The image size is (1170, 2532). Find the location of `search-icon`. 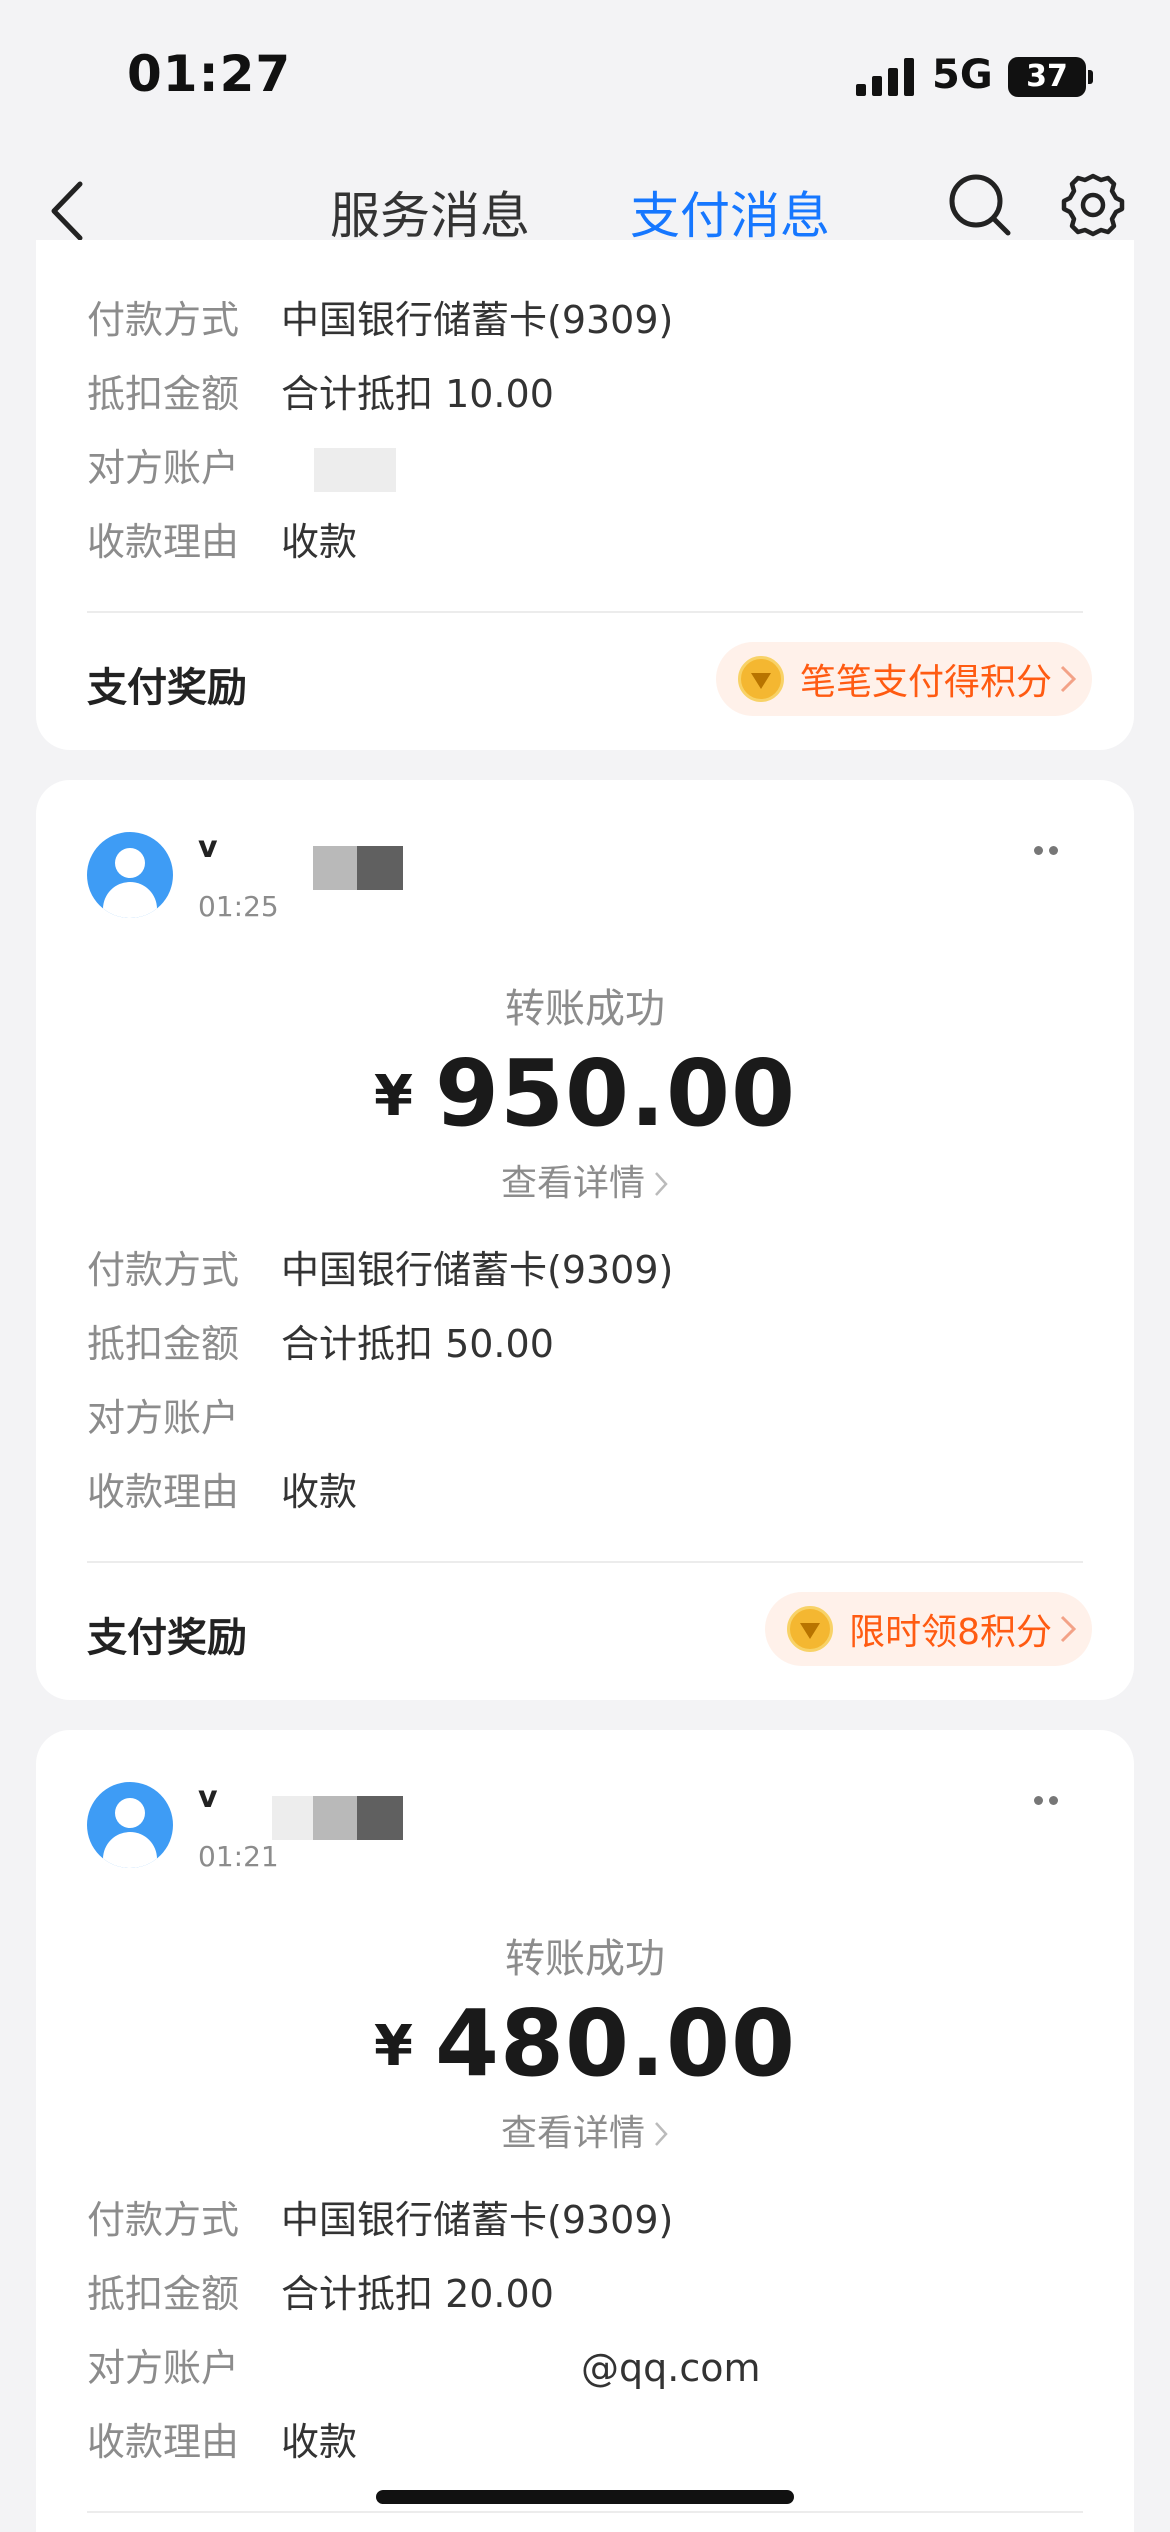

search-icon is located at coordinates (980, 205).